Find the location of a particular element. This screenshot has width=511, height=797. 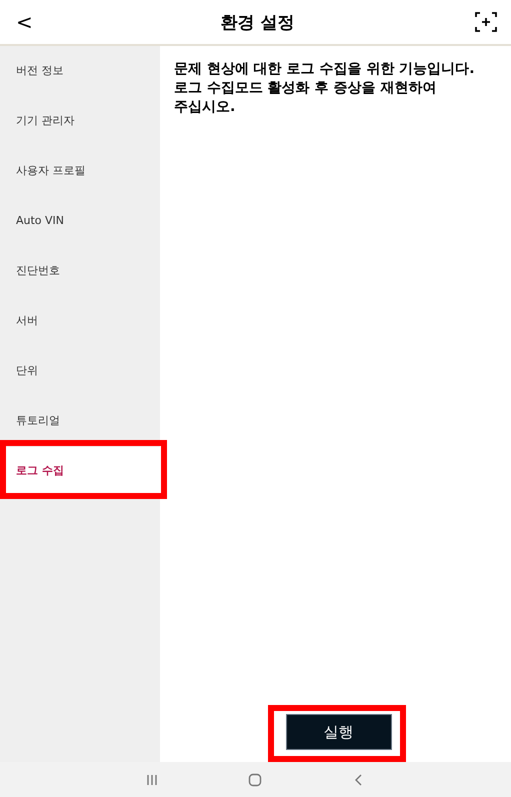

capture-icon is located at coordinates (486, 22).